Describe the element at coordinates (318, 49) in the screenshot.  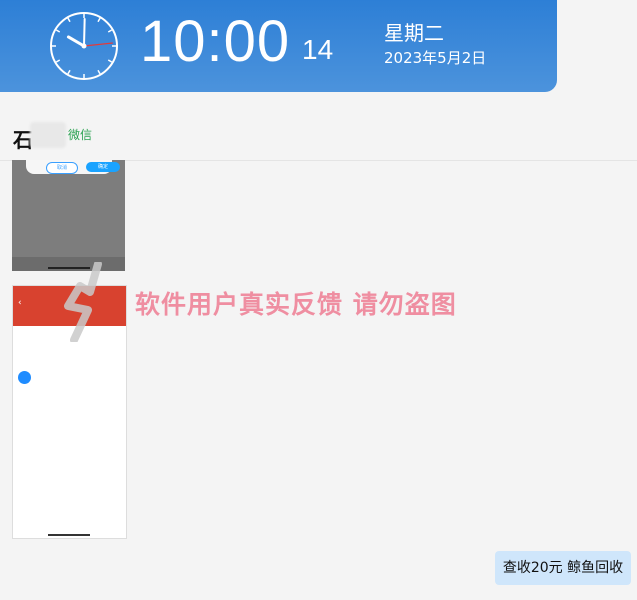
I see `current-seconds: 14` at that location.